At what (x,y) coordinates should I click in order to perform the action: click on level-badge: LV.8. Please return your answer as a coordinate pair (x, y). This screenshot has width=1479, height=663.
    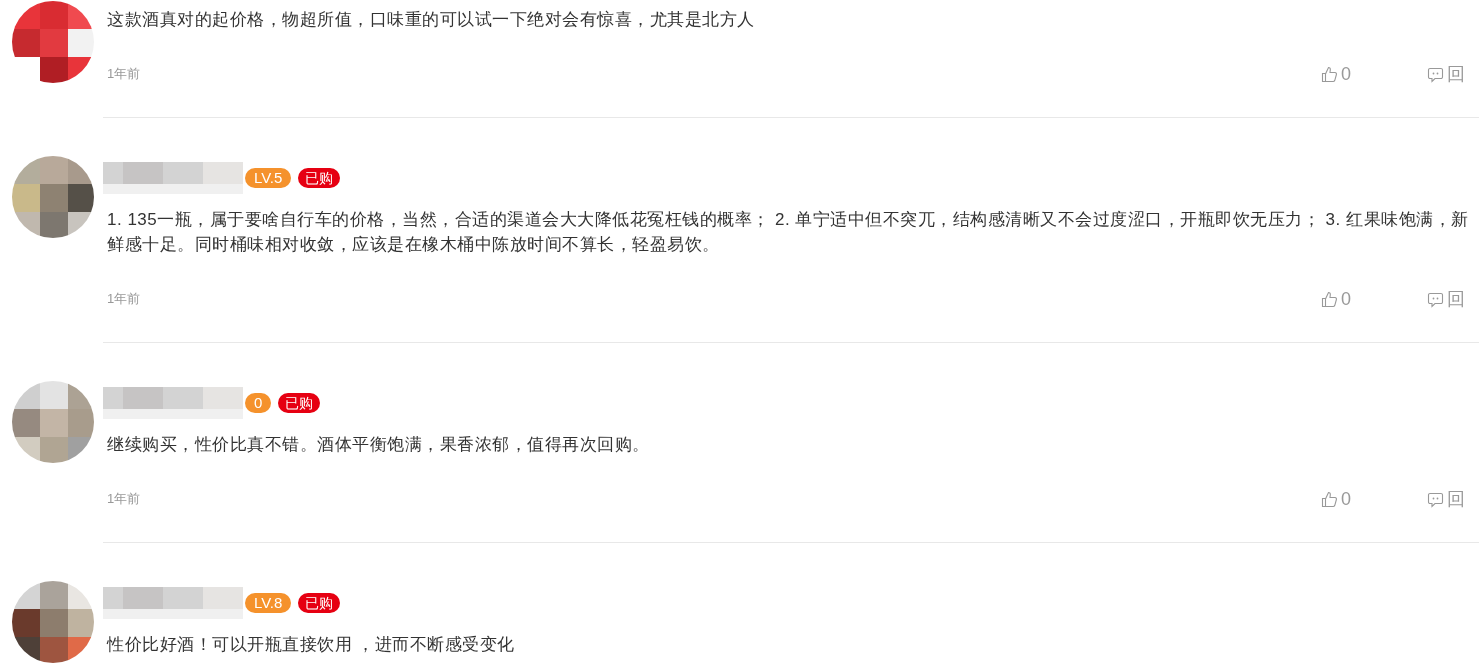
    Looking at the image, I should click on (268, 603).